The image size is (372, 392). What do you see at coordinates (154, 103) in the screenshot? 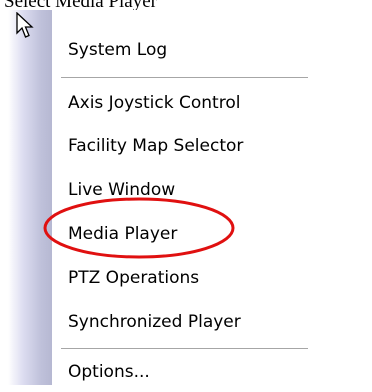
I see `menu-item-axis-joystick-control: Axis Joystick Control` at bounding box center [154, 103].